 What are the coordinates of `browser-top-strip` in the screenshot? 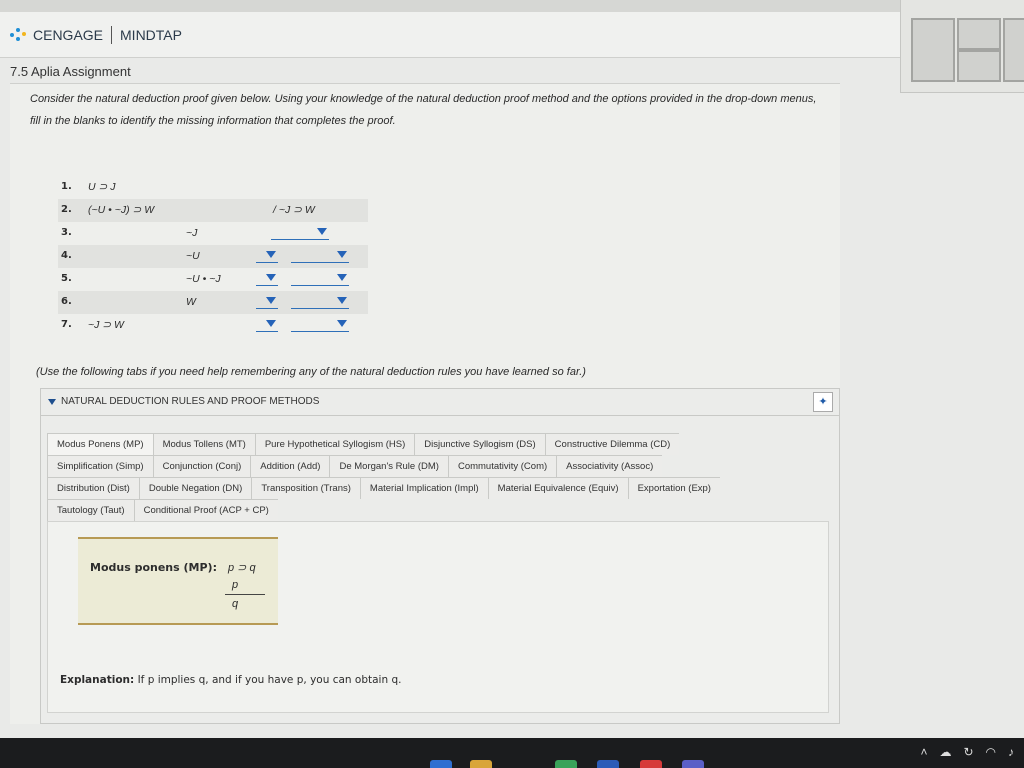 It's located at (512, 6).